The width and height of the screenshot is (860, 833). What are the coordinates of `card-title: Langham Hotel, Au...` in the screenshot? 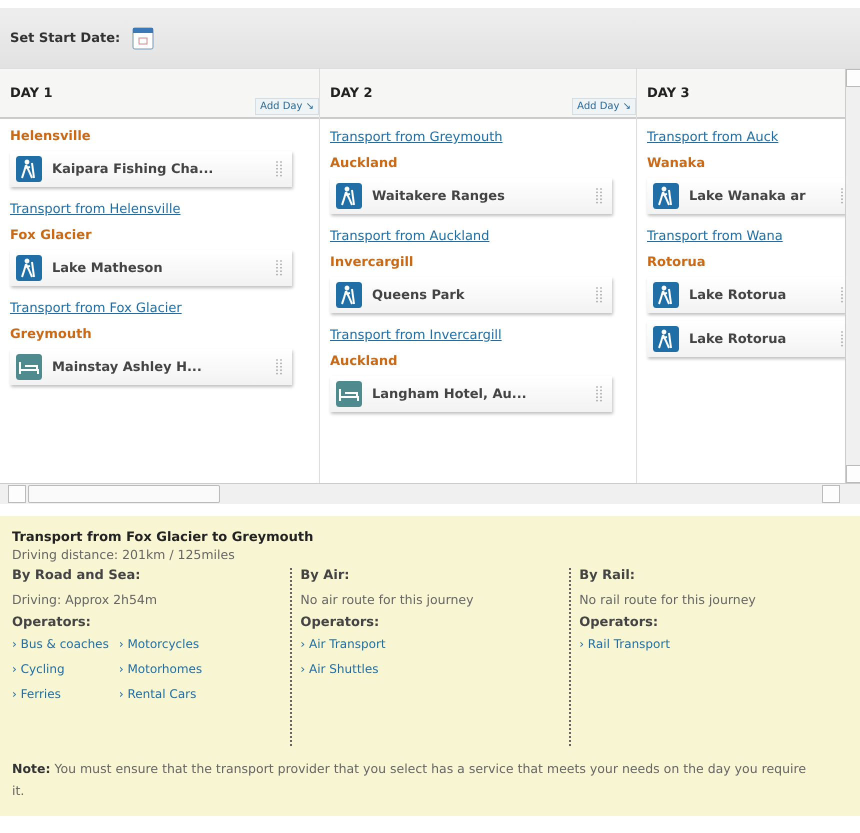 It's located at (450, 394).